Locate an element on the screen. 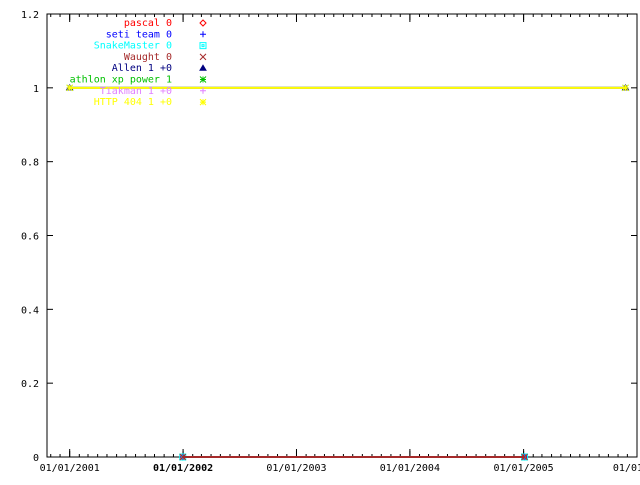 Image resolution: width=640 pixels, height=485 pixels. x-tick-label: 01/01/2003 is located at coordinates (296, 468).